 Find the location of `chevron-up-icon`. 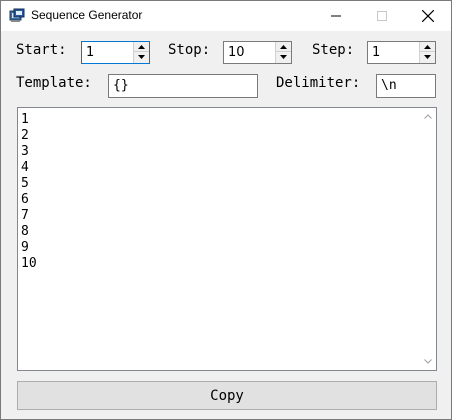

chevron-up-icon is located at coordinates (427, 116).